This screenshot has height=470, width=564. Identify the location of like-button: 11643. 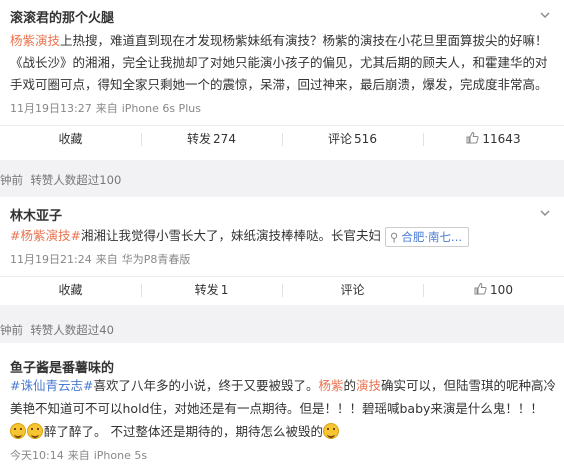
(493, 139).